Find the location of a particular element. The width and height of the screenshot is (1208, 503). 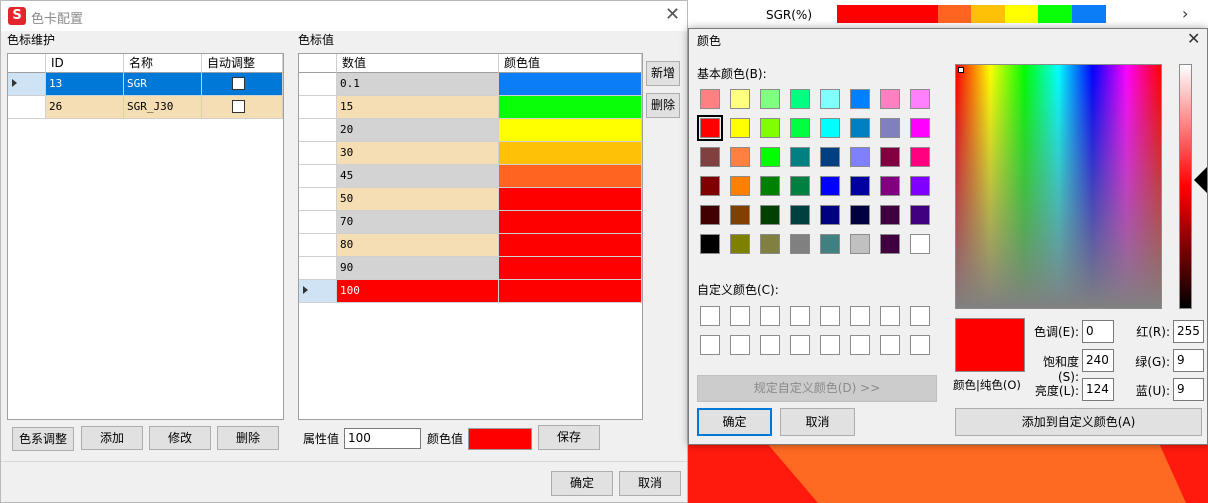

ok-button: 确定 is located at coordinates (582, 483).